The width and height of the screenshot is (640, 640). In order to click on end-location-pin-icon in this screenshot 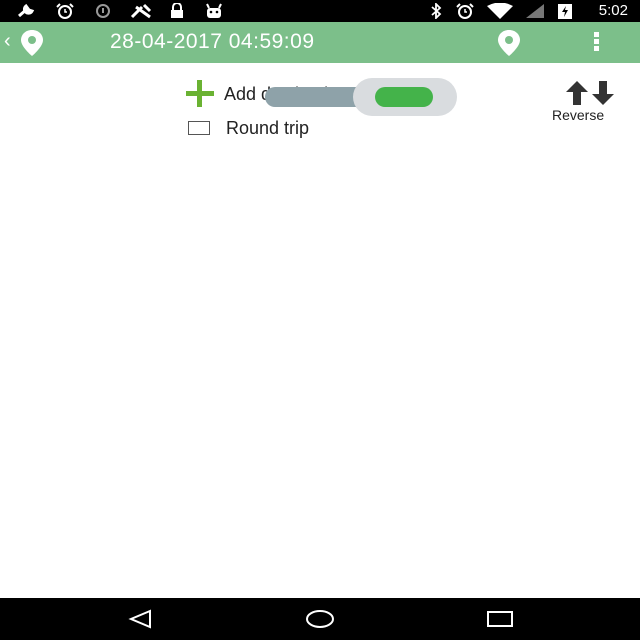, I will do `click(509, 43)`.